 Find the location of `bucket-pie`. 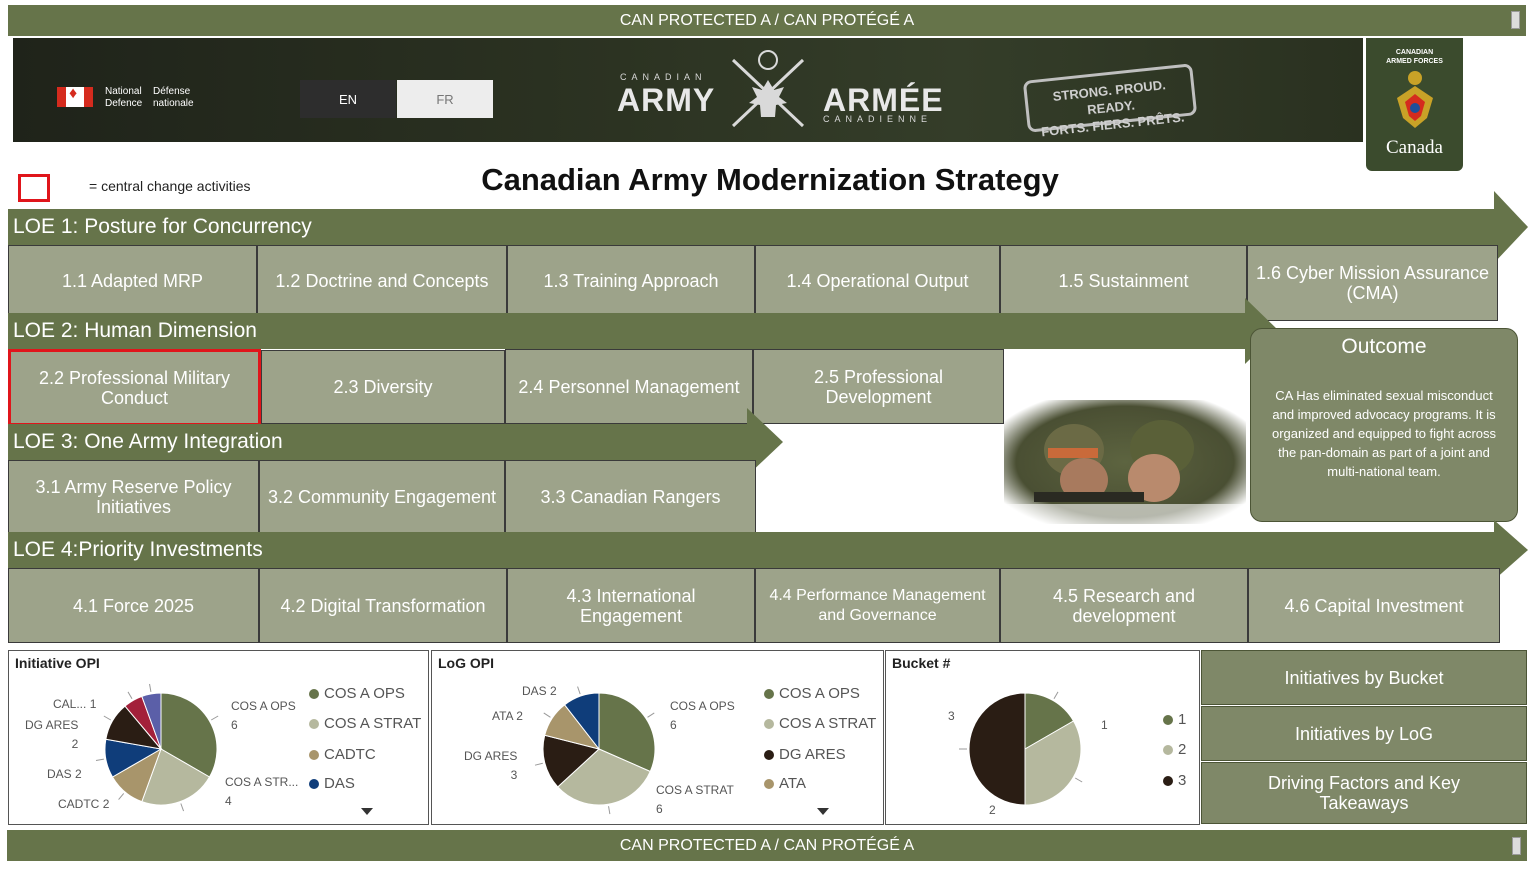

bucket-pie is located at coordinates (1043, 738).